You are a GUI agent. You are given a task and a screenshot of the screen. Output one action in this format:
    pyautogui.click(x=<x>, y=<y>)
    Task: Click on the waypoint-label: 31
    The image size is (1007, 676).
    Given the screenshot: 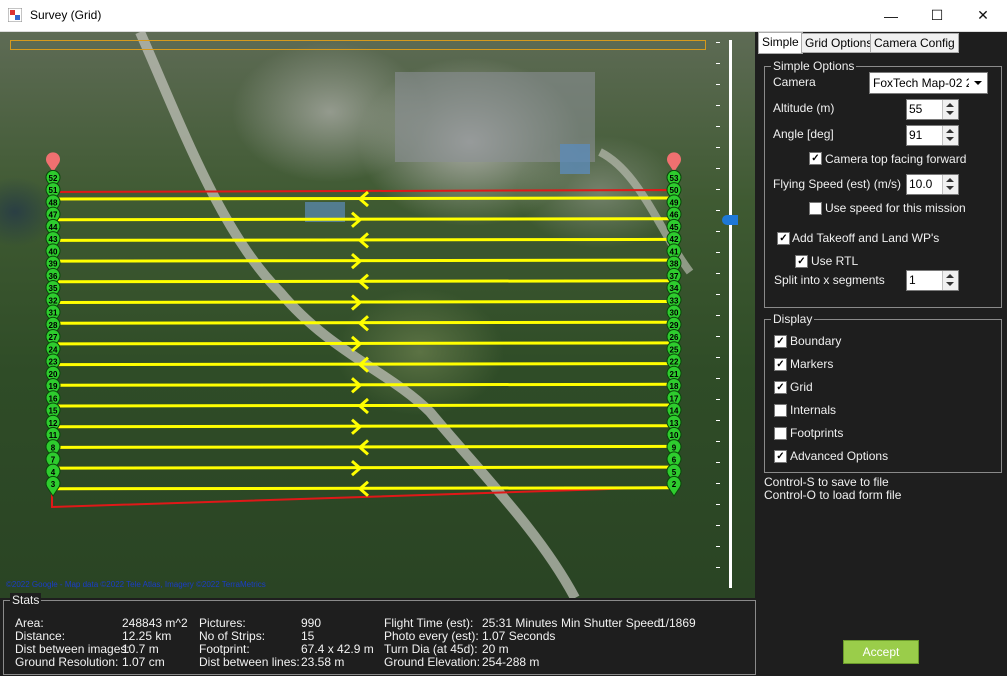 What is the action you would take?
    pyautogui.click(x=53, y=313)
    